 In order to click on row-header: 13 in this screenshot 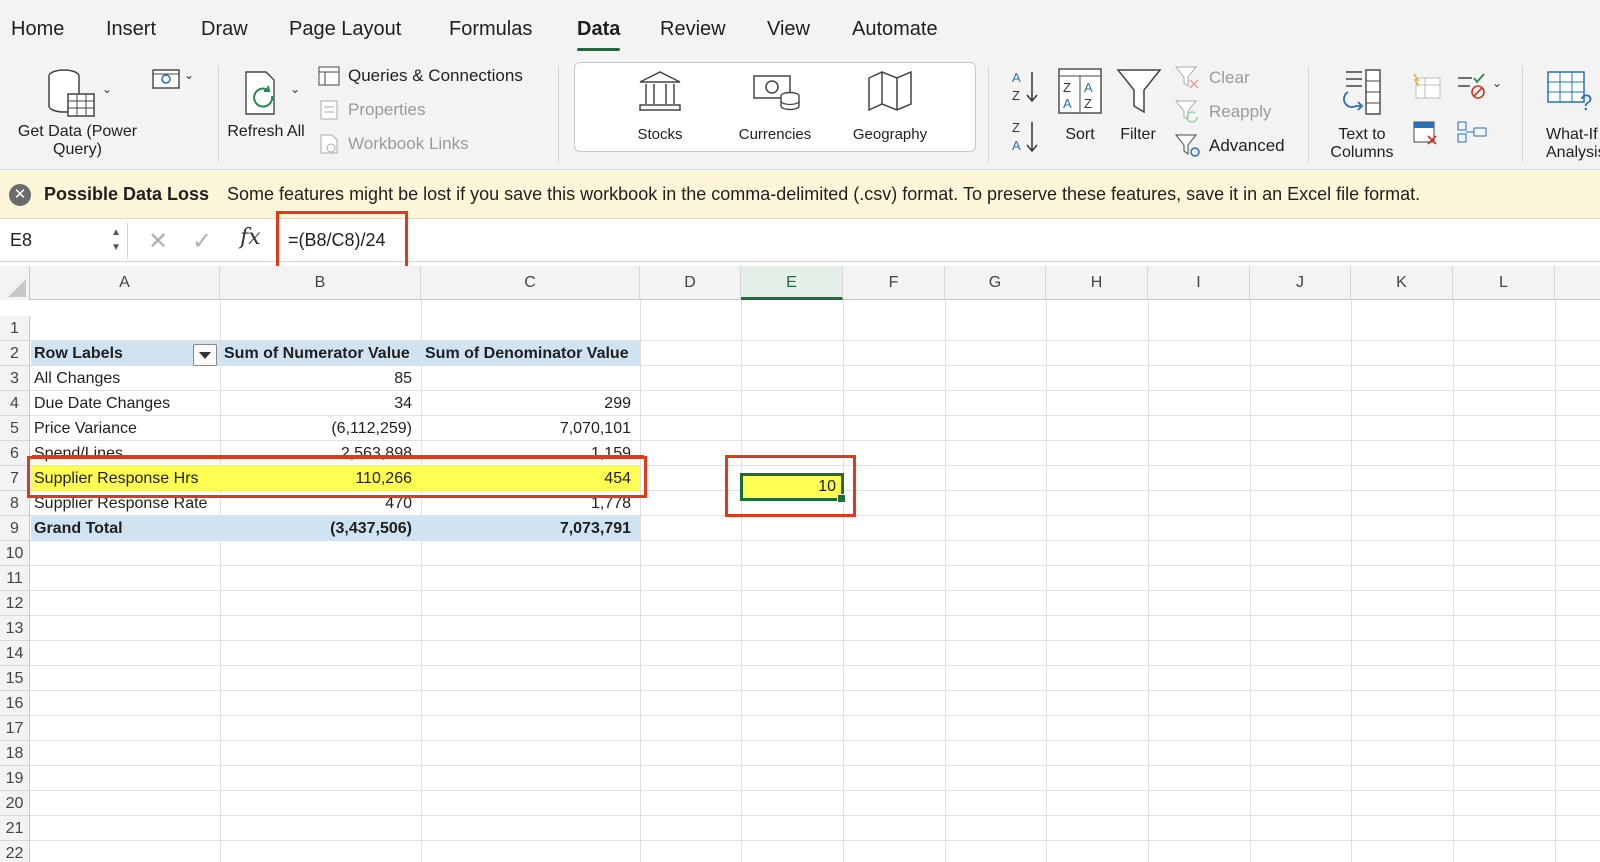, I will do `click(15, 628)`.